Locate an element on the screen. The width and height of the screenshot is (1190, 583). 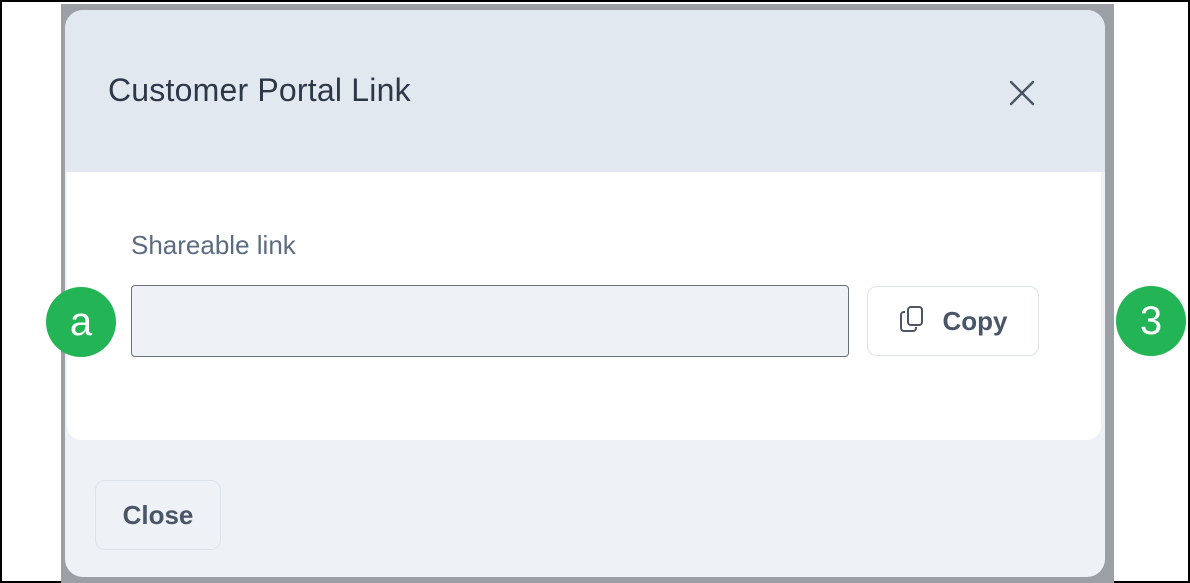
copy-button: Copy is located at coordinates (953, 321).